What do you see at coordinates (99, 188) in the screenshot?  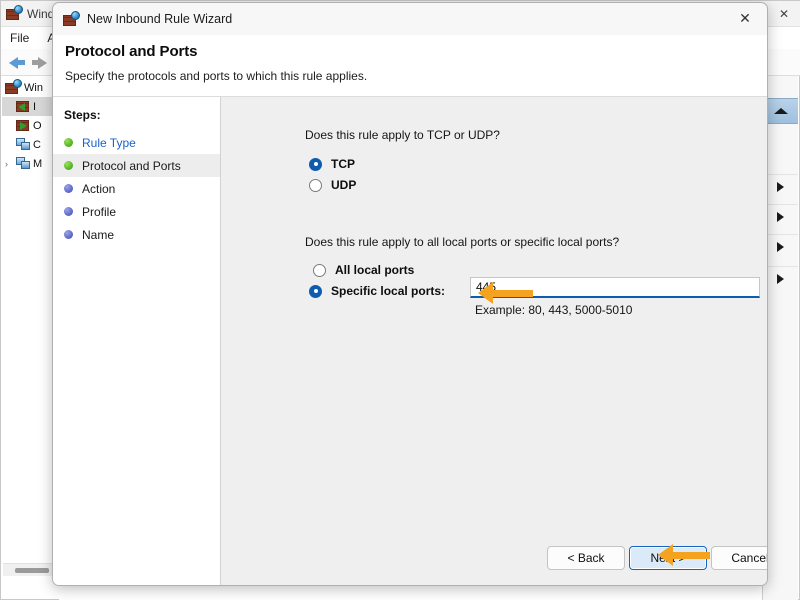 I see `step-label: Action` at bounding box center [99, 188].